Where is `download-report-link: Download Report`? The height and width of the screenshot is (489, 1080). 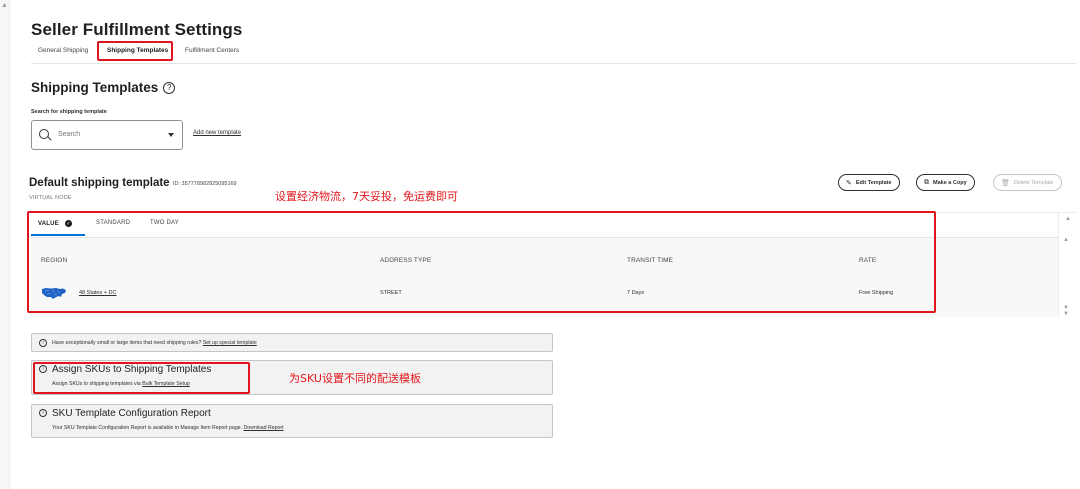
download-report-link: Download Report is located at coordinates (263, 428).